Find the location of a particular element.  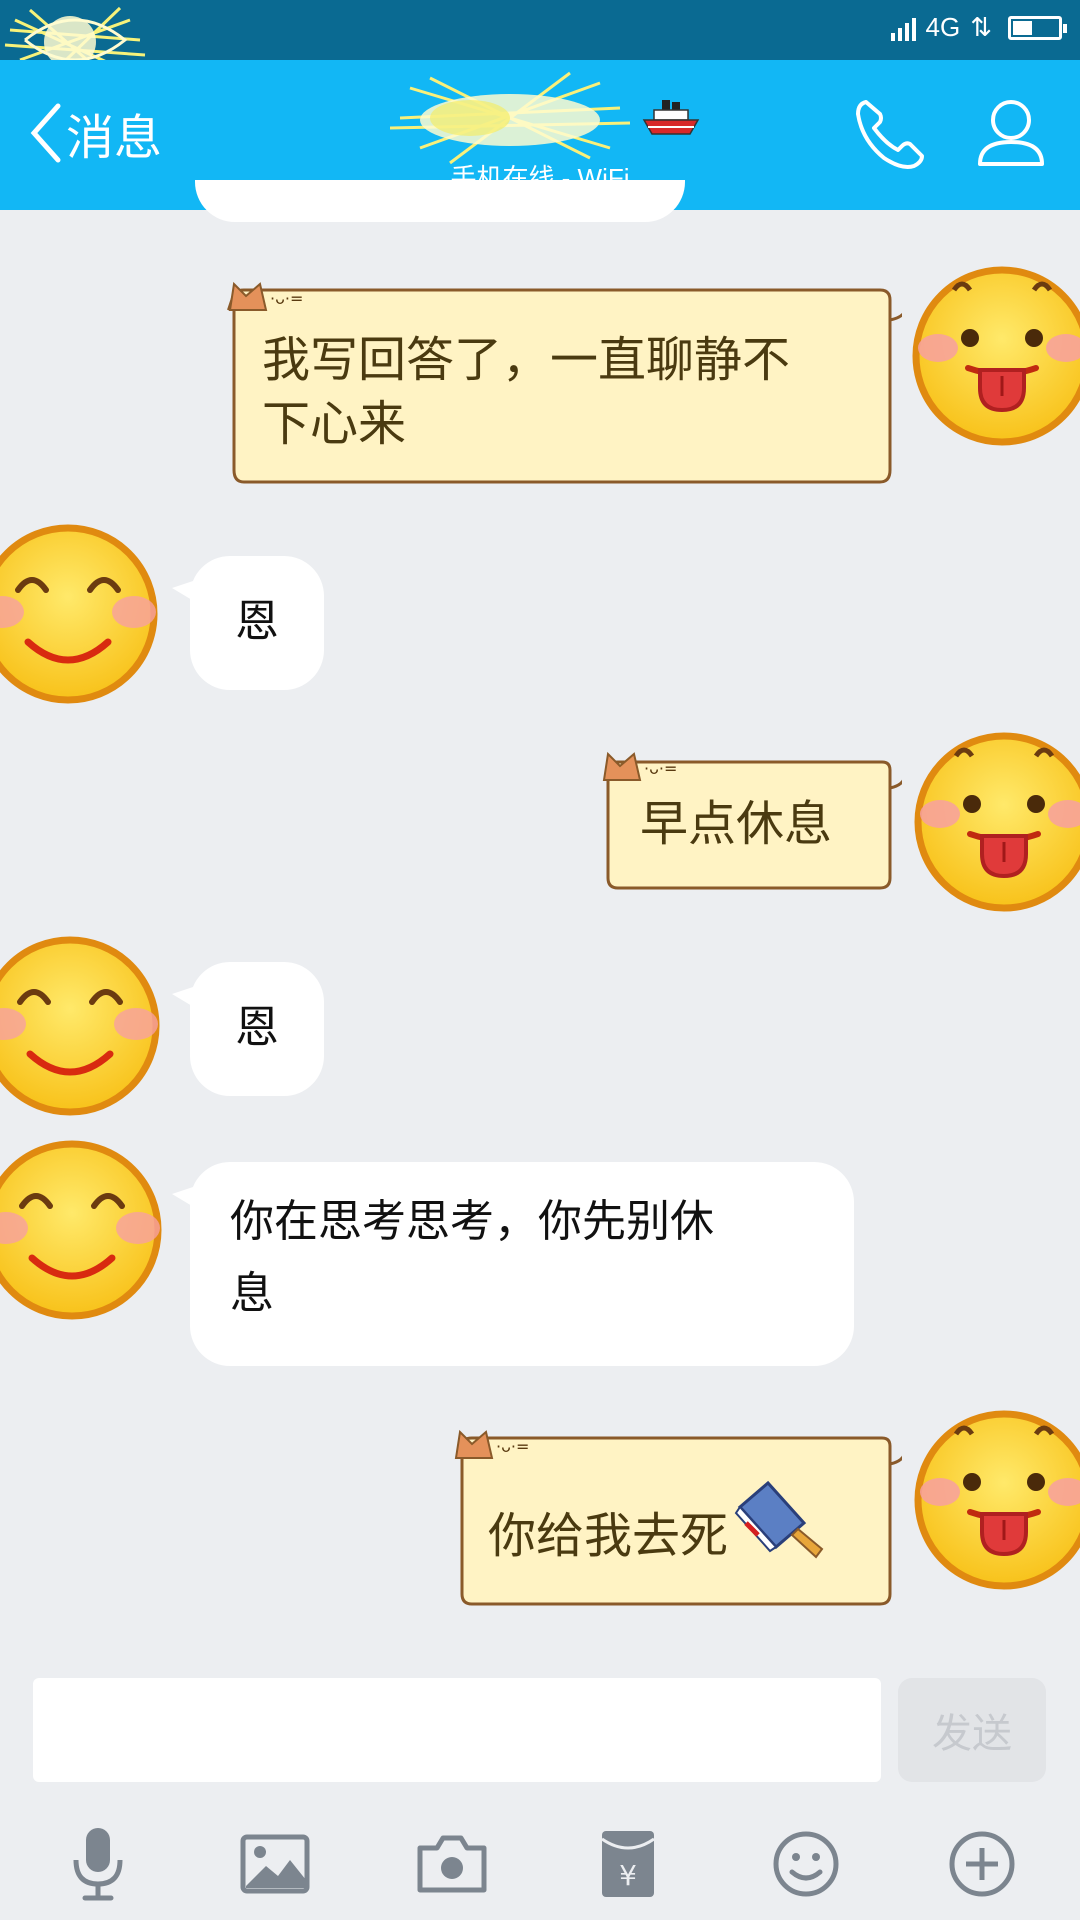

emoji-icon is located at coordinates (806, 1864).